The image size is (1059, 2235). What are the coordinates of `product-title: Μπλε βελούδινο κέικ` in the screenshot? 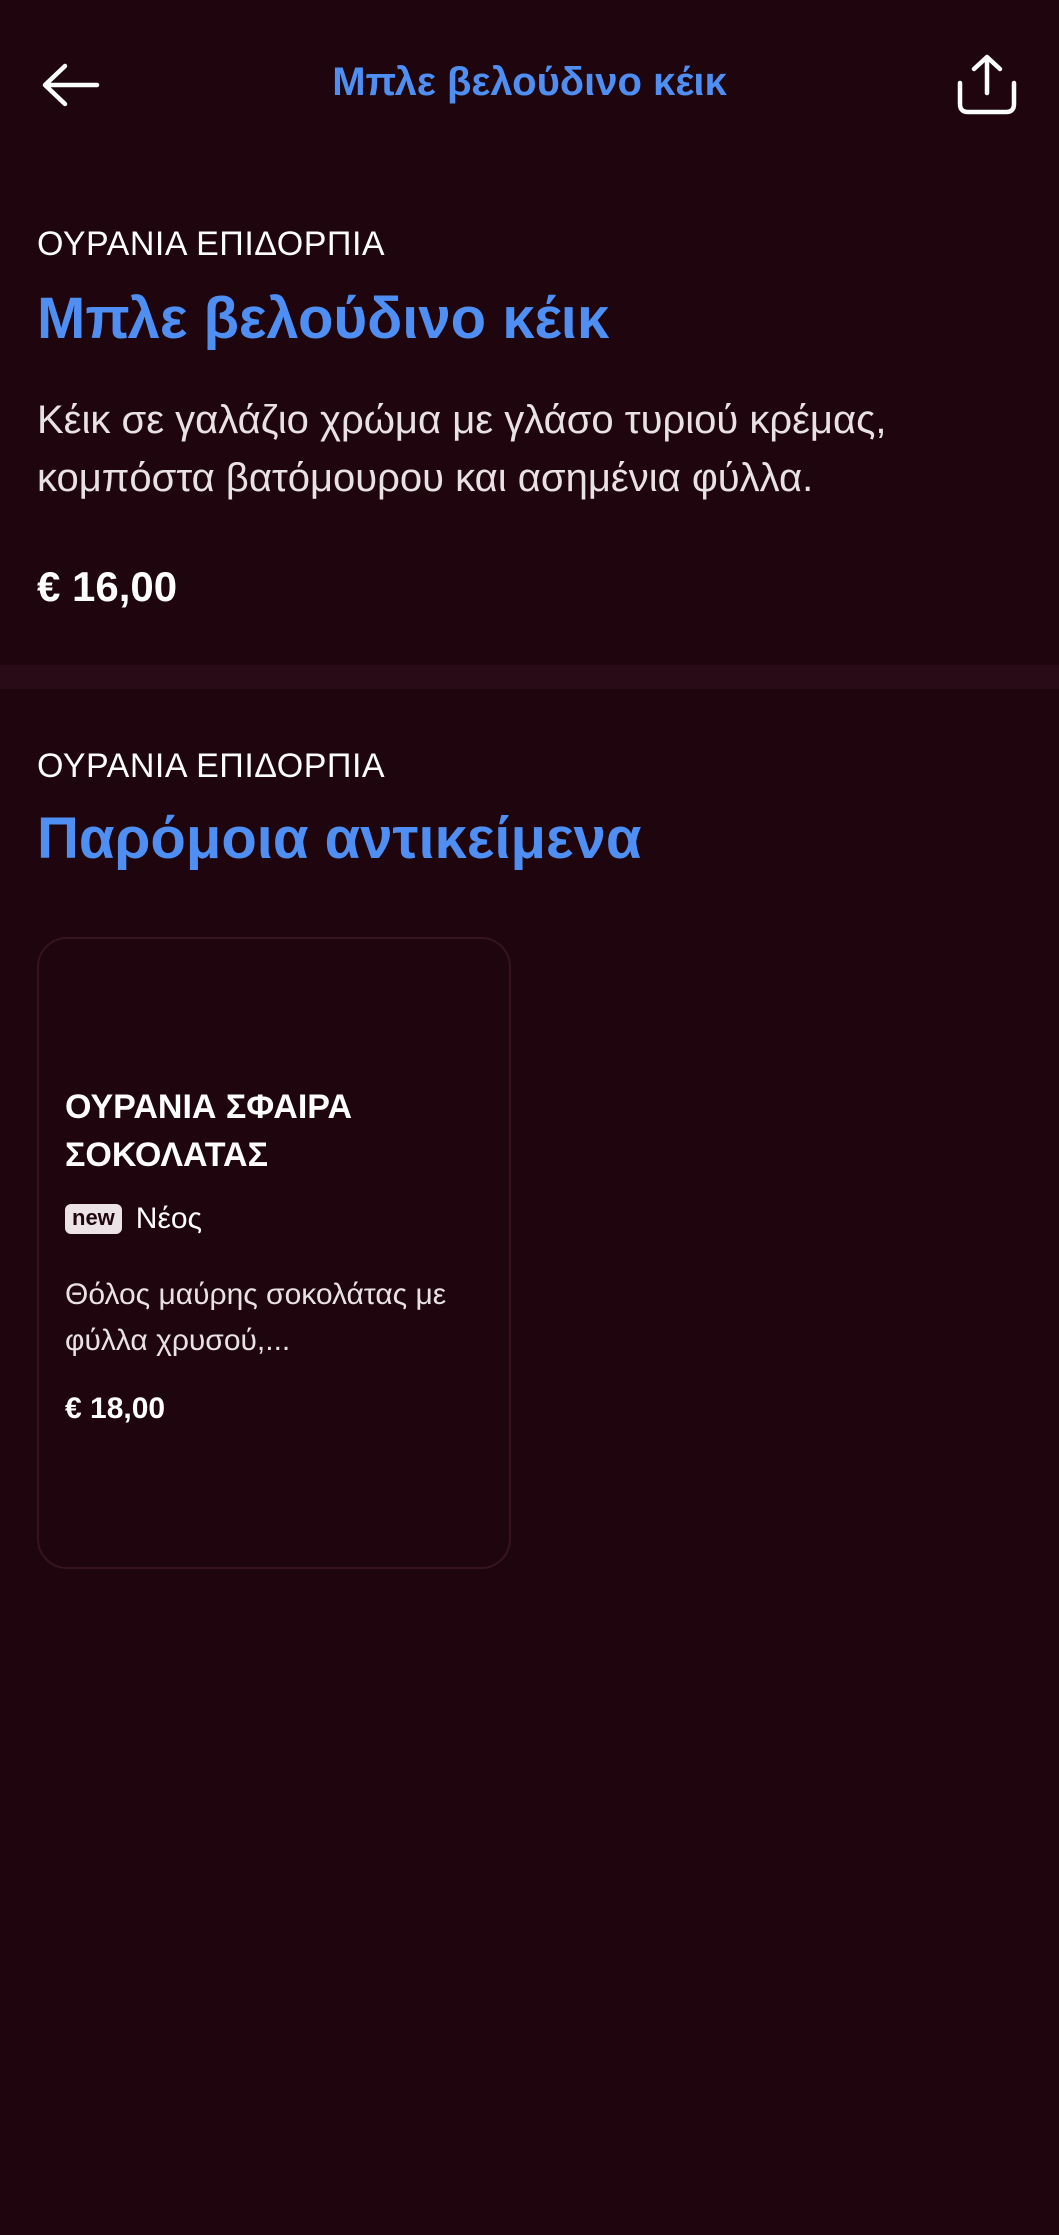 It's located at (323, 318).